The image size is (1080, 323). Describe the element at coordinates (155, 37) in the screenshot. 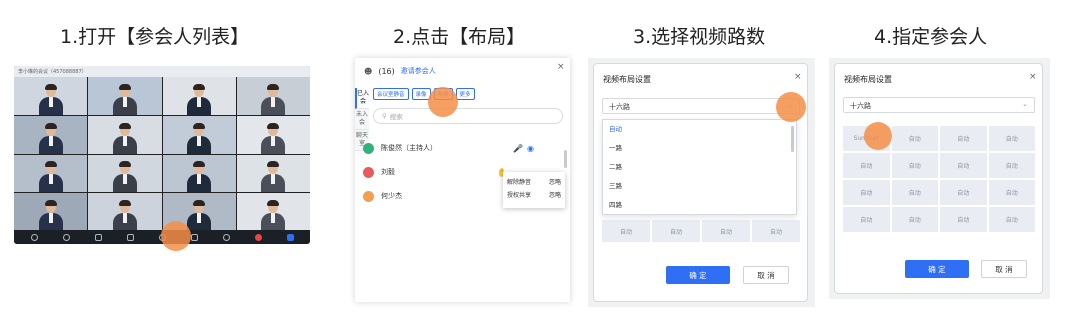

I see `step-1-title: 1.打开【参会人列表】` at that location.